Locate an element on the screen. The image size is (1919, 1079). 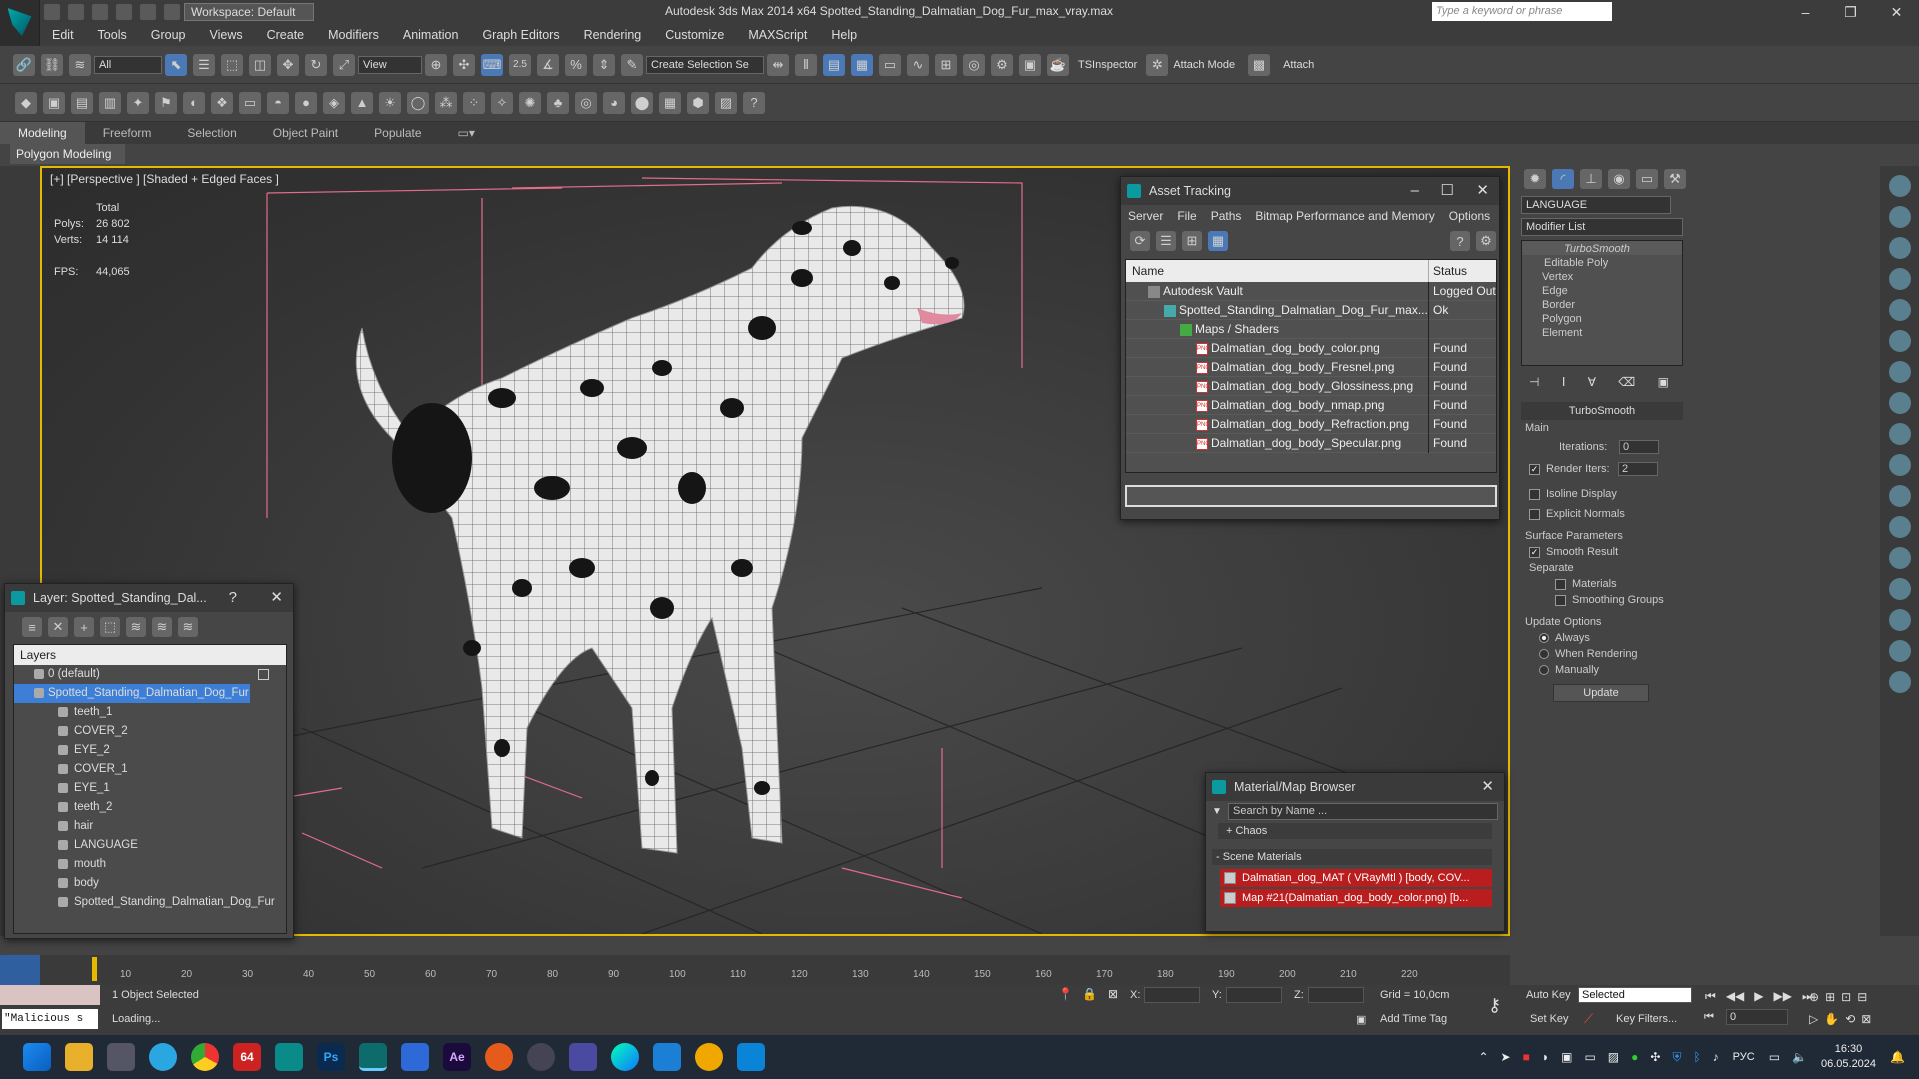
y-coordinate-field is located at coordinates (1254, 995).